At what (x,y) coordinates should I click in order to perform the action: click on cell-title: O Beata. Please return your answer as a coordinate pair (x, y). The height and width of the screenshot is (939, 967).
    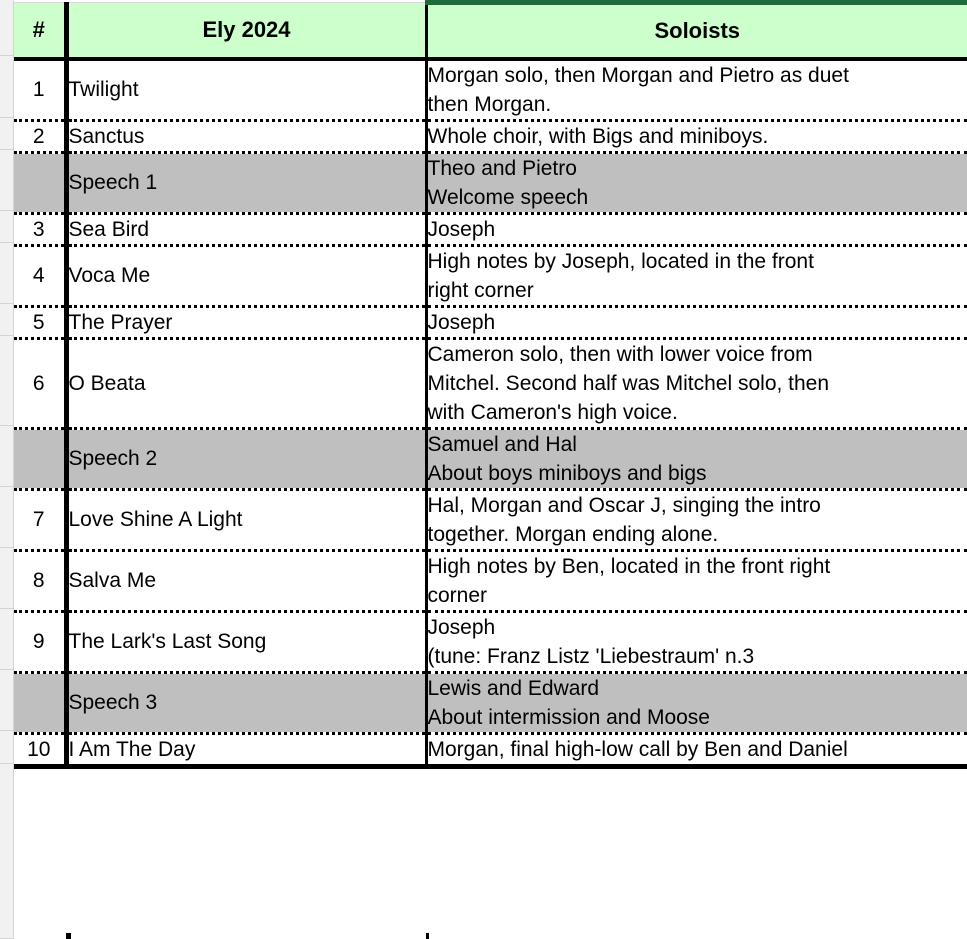
    Looking at the image, I should click on (244, 384).